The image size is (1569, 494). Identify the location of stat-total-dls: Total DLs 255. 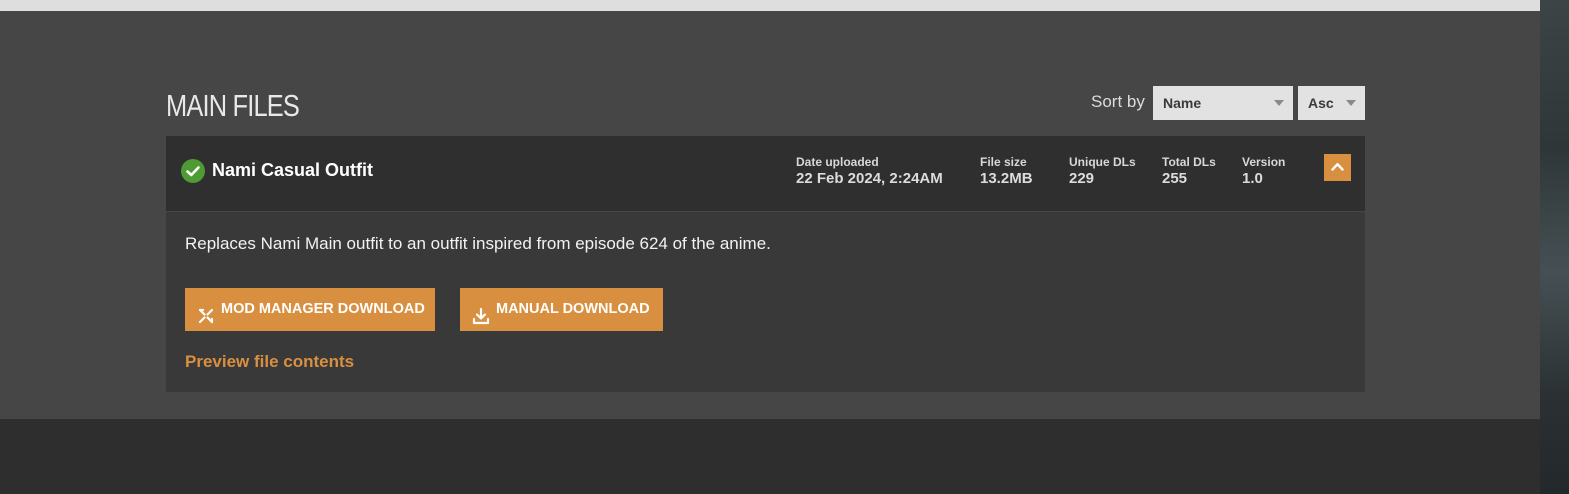
(1189, 172).